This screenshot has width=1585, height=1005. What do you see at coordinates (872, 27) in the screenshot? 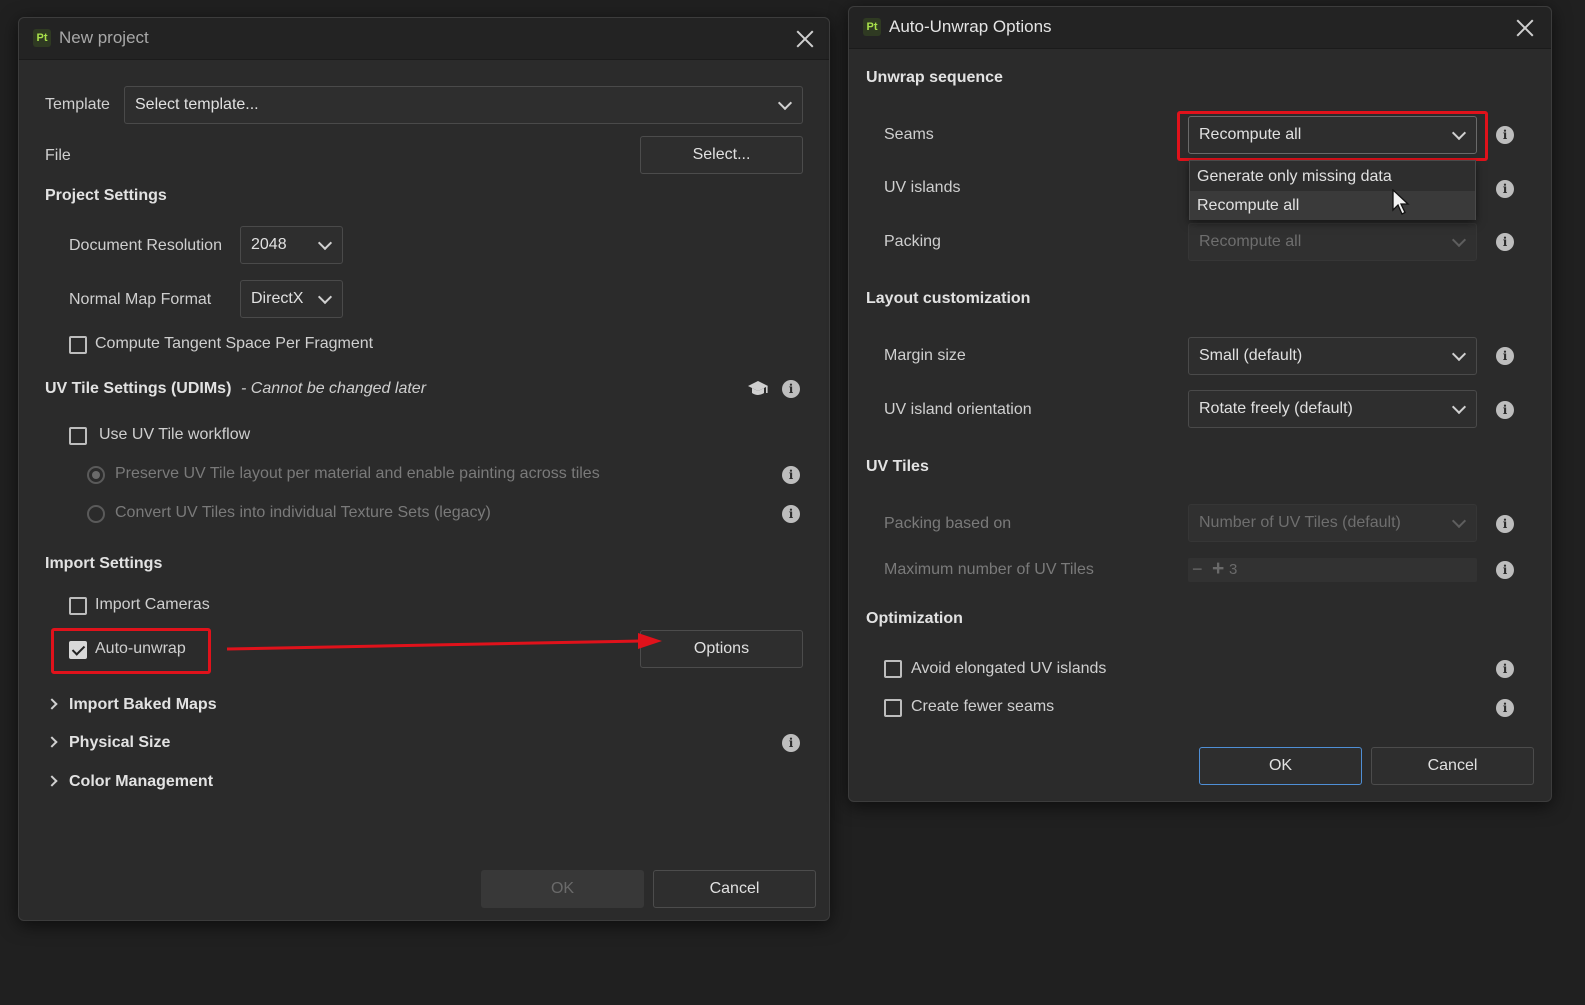
I see `app-logo-icon: Pt` at bounding box center [872, 27].